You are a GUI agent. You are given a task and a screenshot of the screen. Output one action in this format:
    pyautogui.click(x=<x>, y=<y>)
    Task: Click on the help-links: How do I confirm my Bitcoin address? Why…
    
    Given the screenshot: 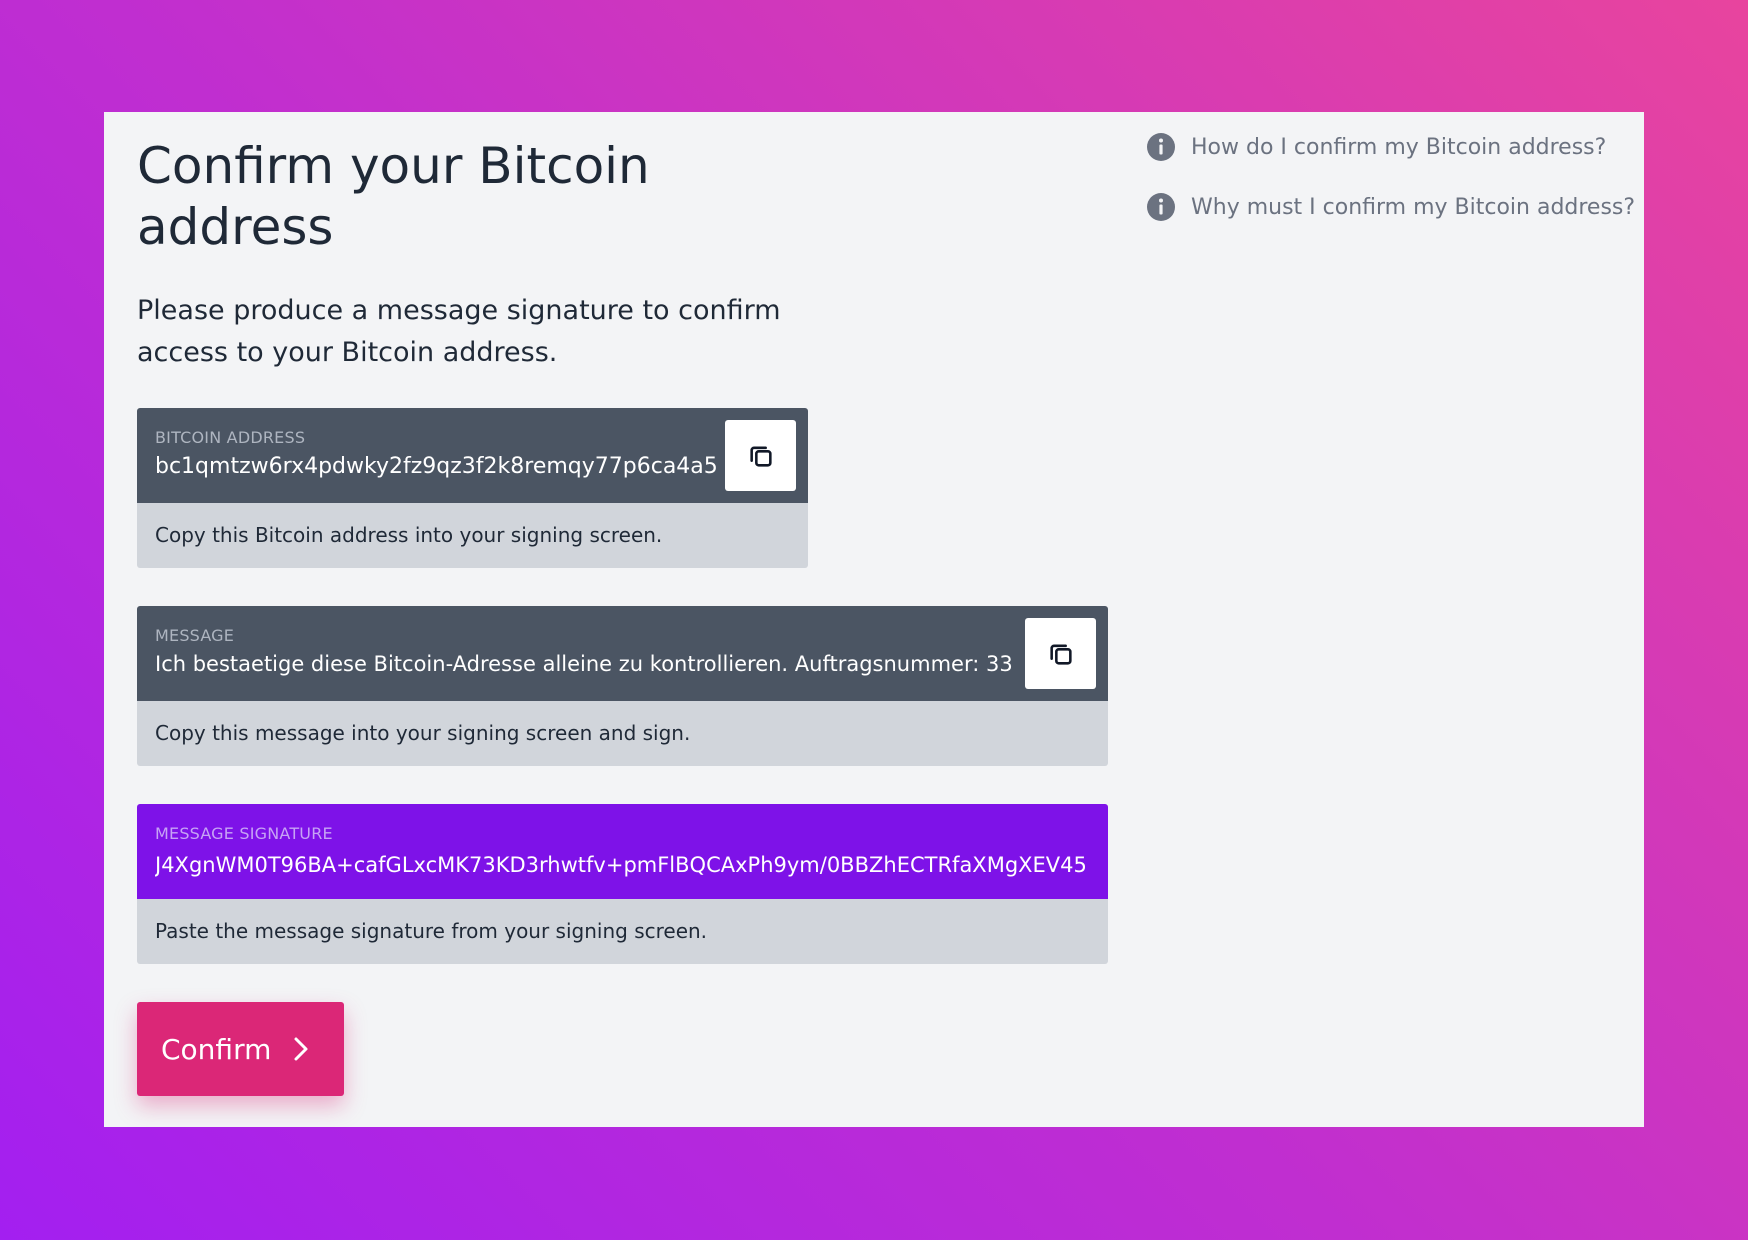 What is the action you would take?
    pyautogui.click(x=1390, y=192)
    